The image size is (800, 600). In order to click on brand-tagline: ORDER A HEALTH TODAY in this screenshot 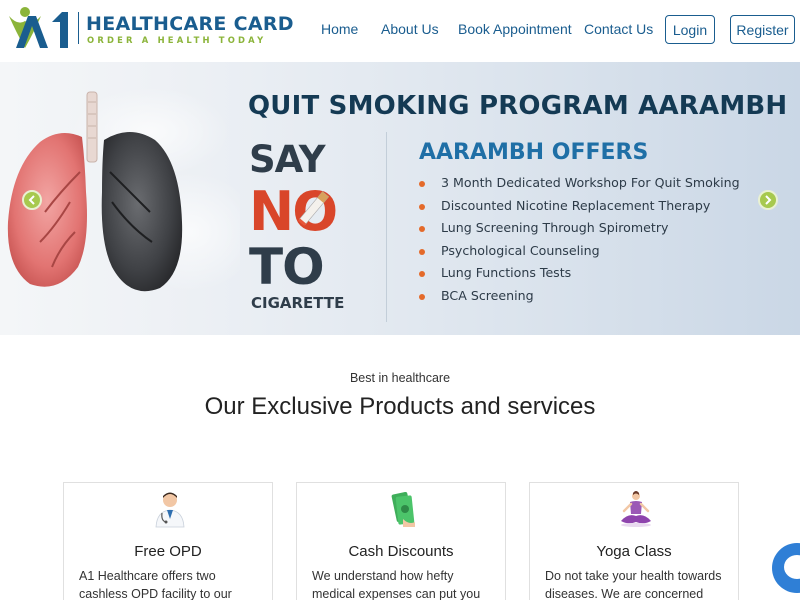, I will do `click(177, 40)`.